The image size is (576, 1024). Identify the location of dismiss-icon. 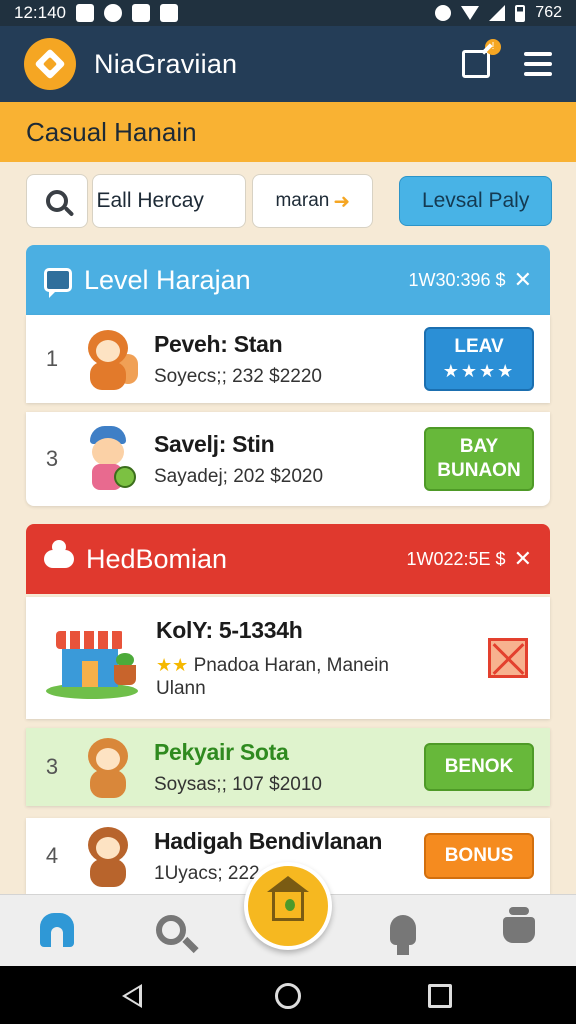
(508, 658).